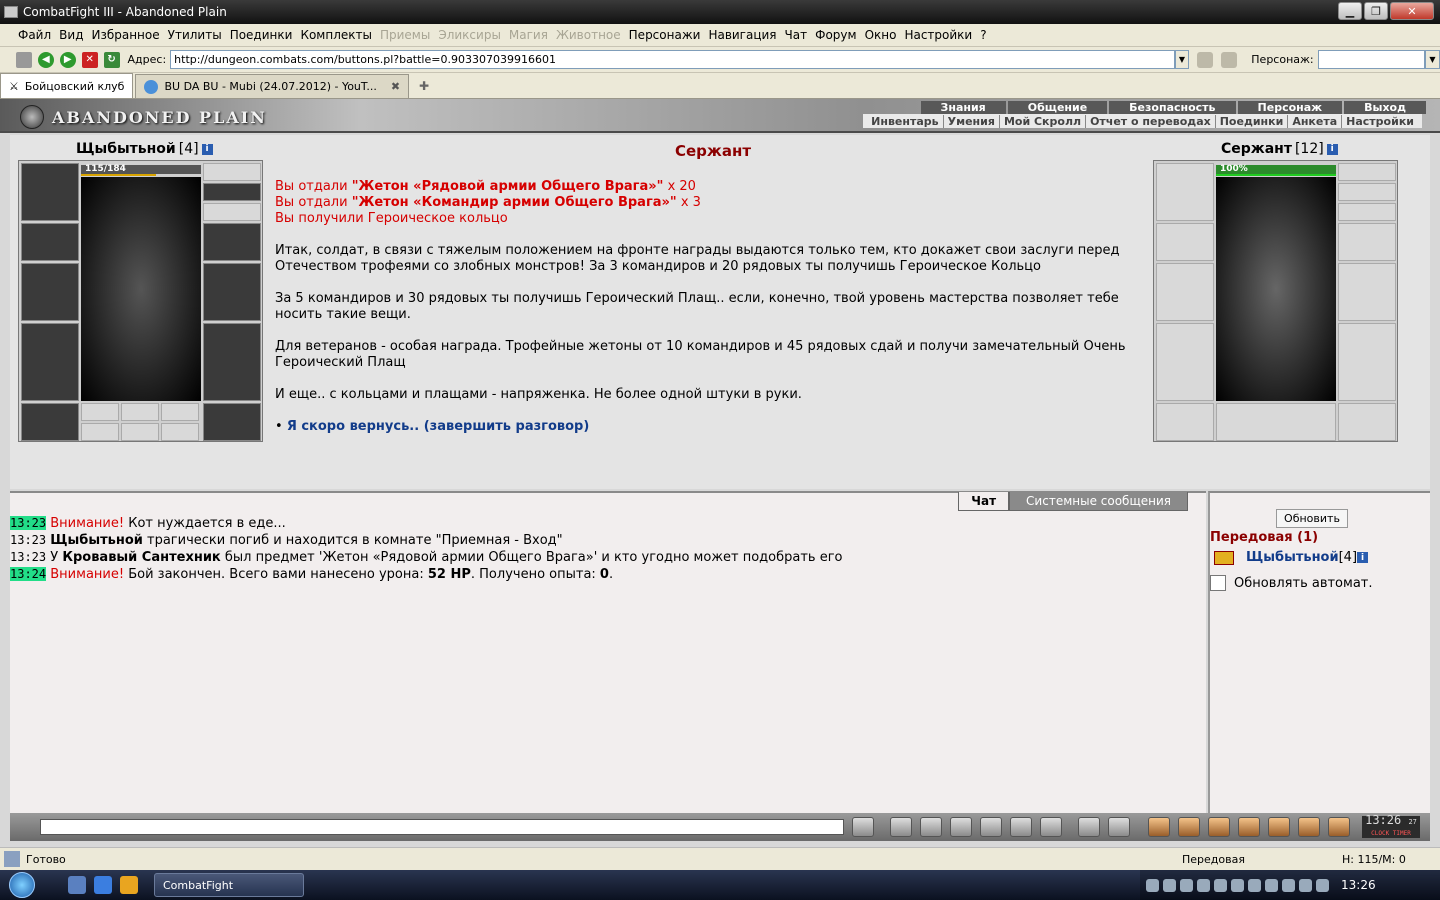 This screenshot has height=900, width=1440. Describe the element at coordinates (1350, 11) in the screenshot. I see `minimize-button: ▁` at that location.